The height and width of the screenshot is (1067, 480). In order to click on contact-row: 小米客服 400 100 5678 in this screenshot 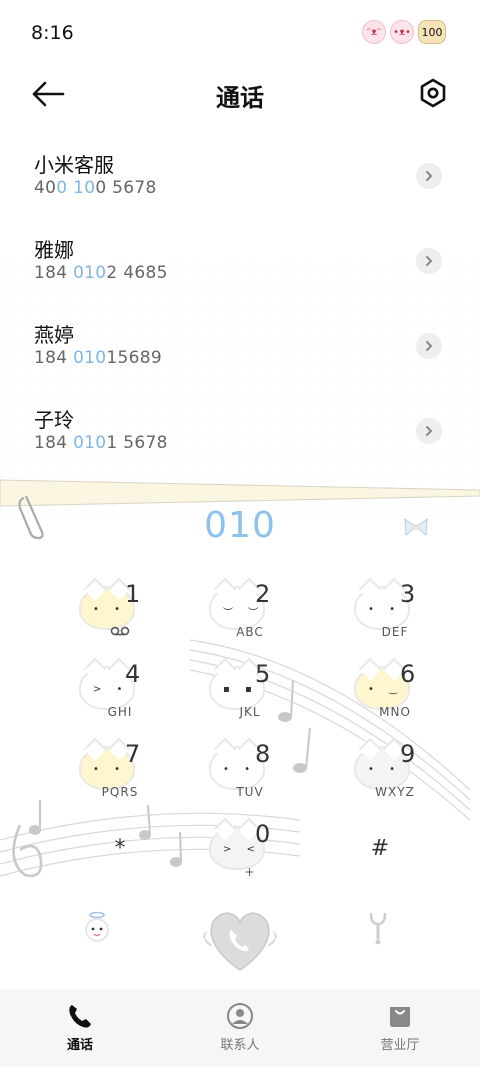, I will do `click(240, 182)`.